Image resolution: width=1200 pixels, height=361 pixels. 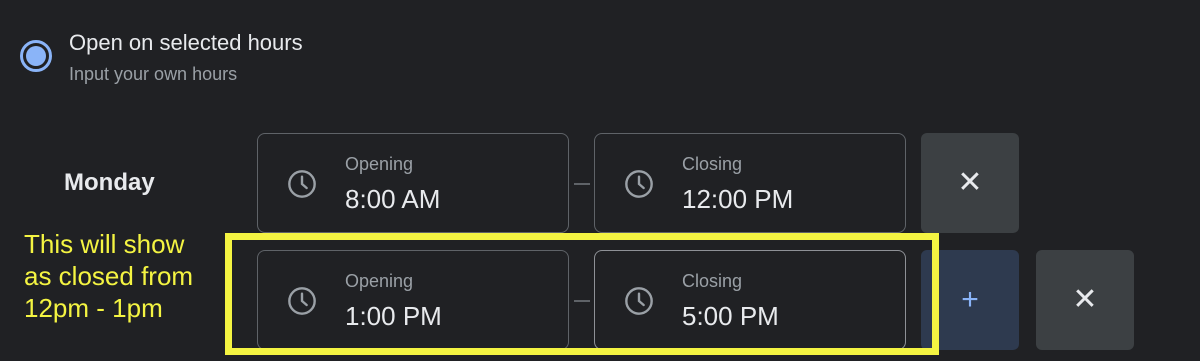 I want to click on radio-selected-icon, so click(x=36, y=56).